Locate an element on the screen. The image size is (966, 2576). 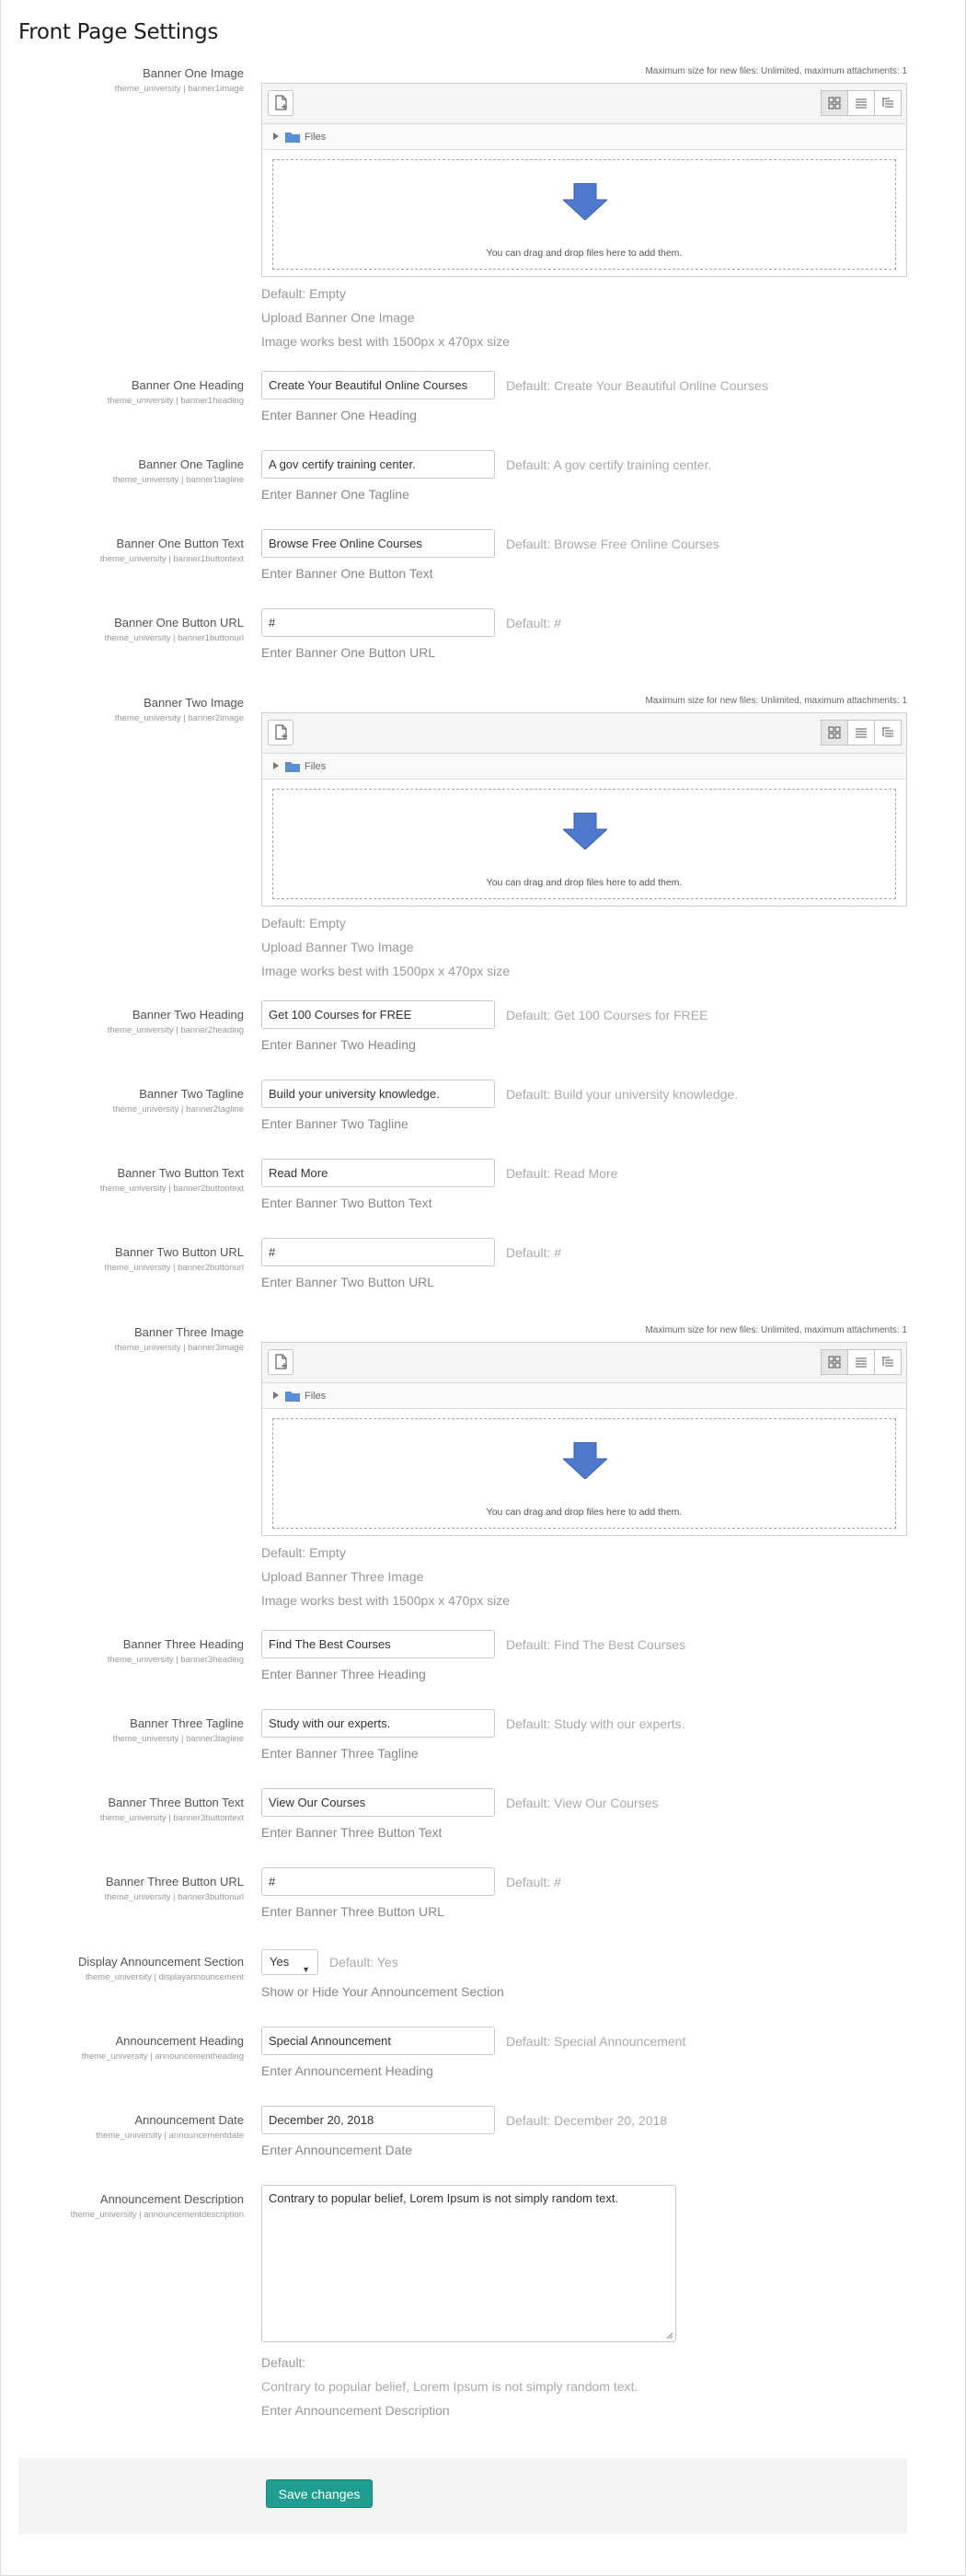
select-value: Yes is located at coordinates (280, 1962).